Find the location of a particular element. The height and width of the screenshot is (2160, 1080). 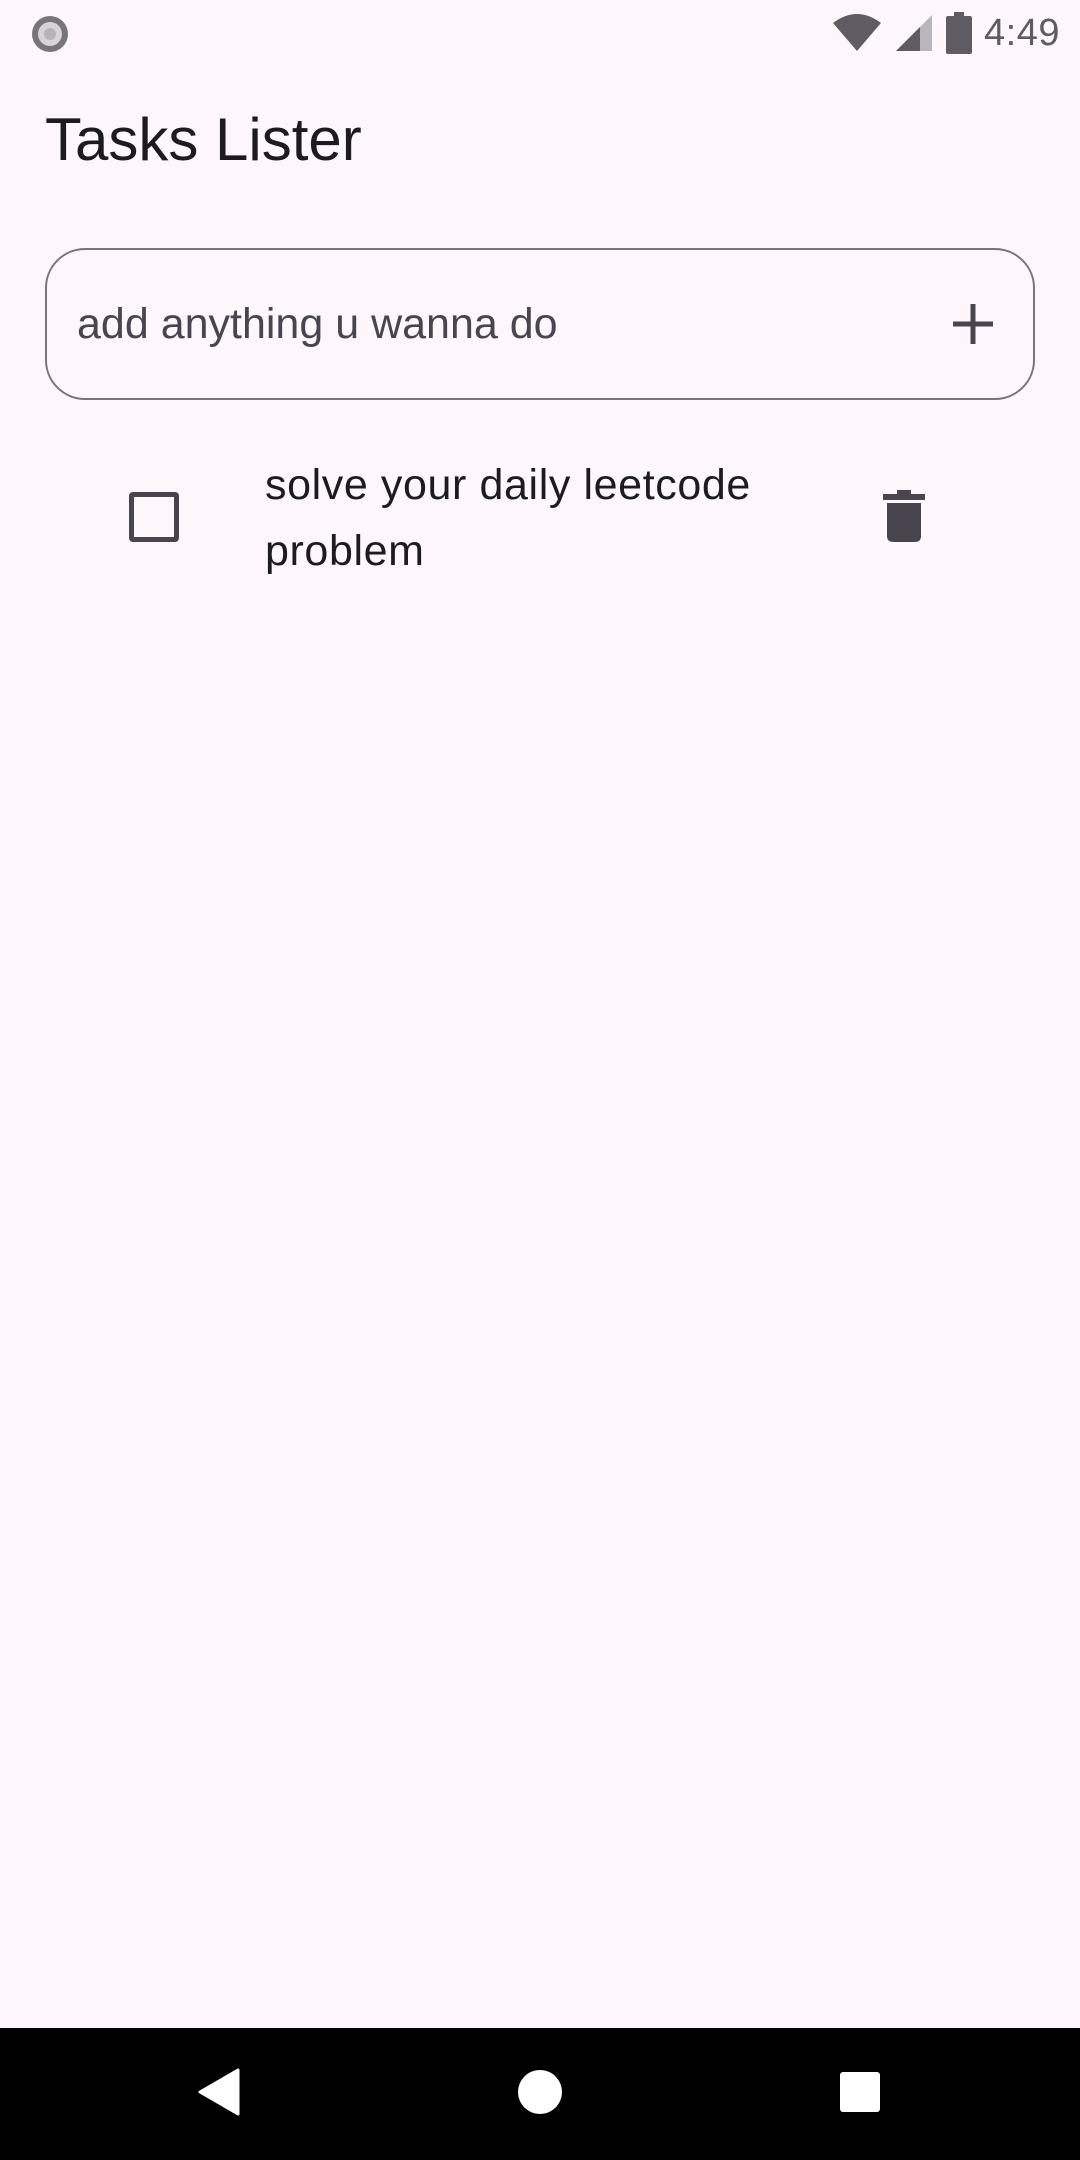

record-indicator-icon is located at coordinates (50, 34).